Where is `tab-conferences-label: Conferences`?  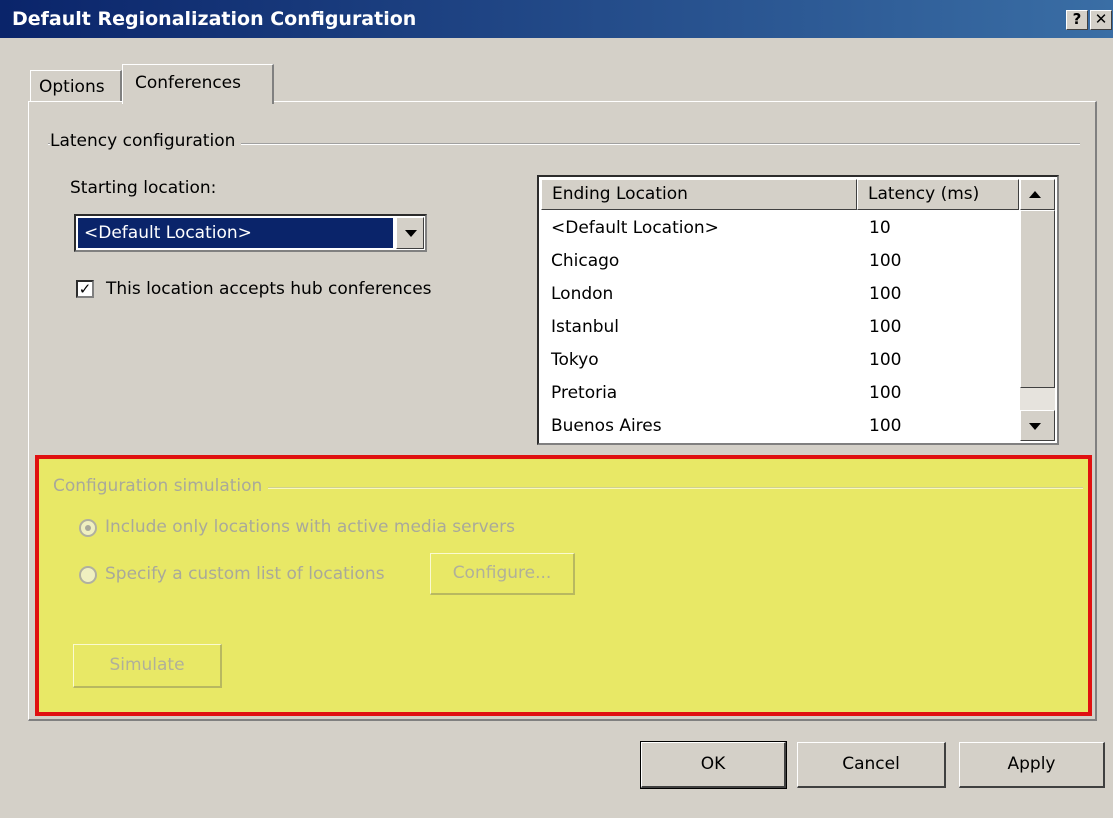 tab-conferences-label: Conferences is located at coordinates (188, 83).